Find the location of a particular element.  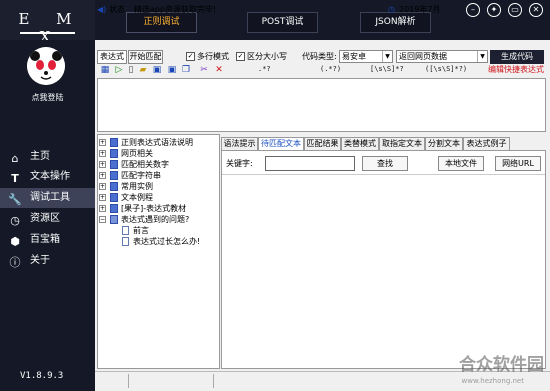

minimize-icon: – is located at coordinates (473, 10).